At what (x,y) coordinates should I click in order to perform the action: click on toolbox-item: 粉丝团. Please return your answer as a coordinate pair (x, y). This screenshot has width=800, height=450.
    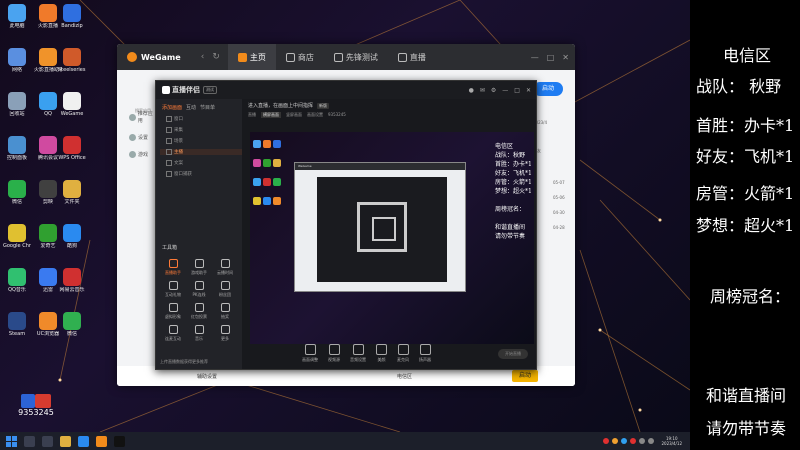
    Looking at the image, I should click on (225, 289).